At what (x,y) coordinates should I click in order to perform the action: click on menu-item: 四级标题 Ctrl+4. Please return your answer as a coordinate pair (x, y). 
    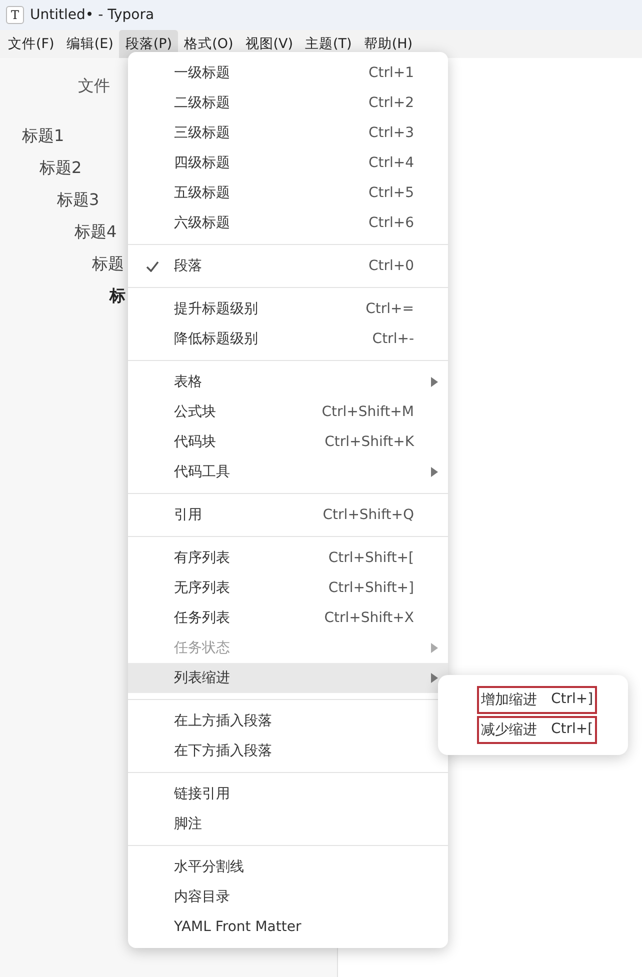
    Looking at the image, I should click on (288, 163).